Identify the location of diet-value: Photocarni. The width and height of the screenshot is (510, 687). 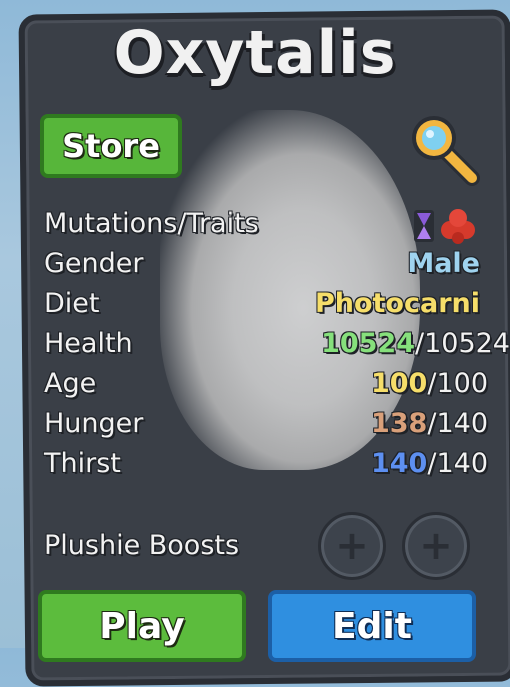
(397, 303).